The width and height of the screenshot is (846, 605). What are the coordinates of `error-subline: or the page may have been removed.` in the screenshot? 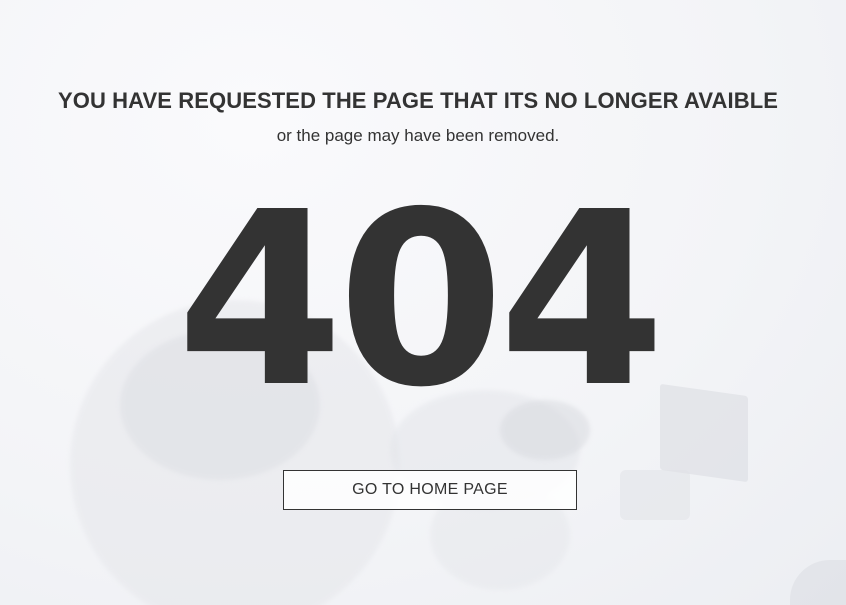 It's located at (418, 135).